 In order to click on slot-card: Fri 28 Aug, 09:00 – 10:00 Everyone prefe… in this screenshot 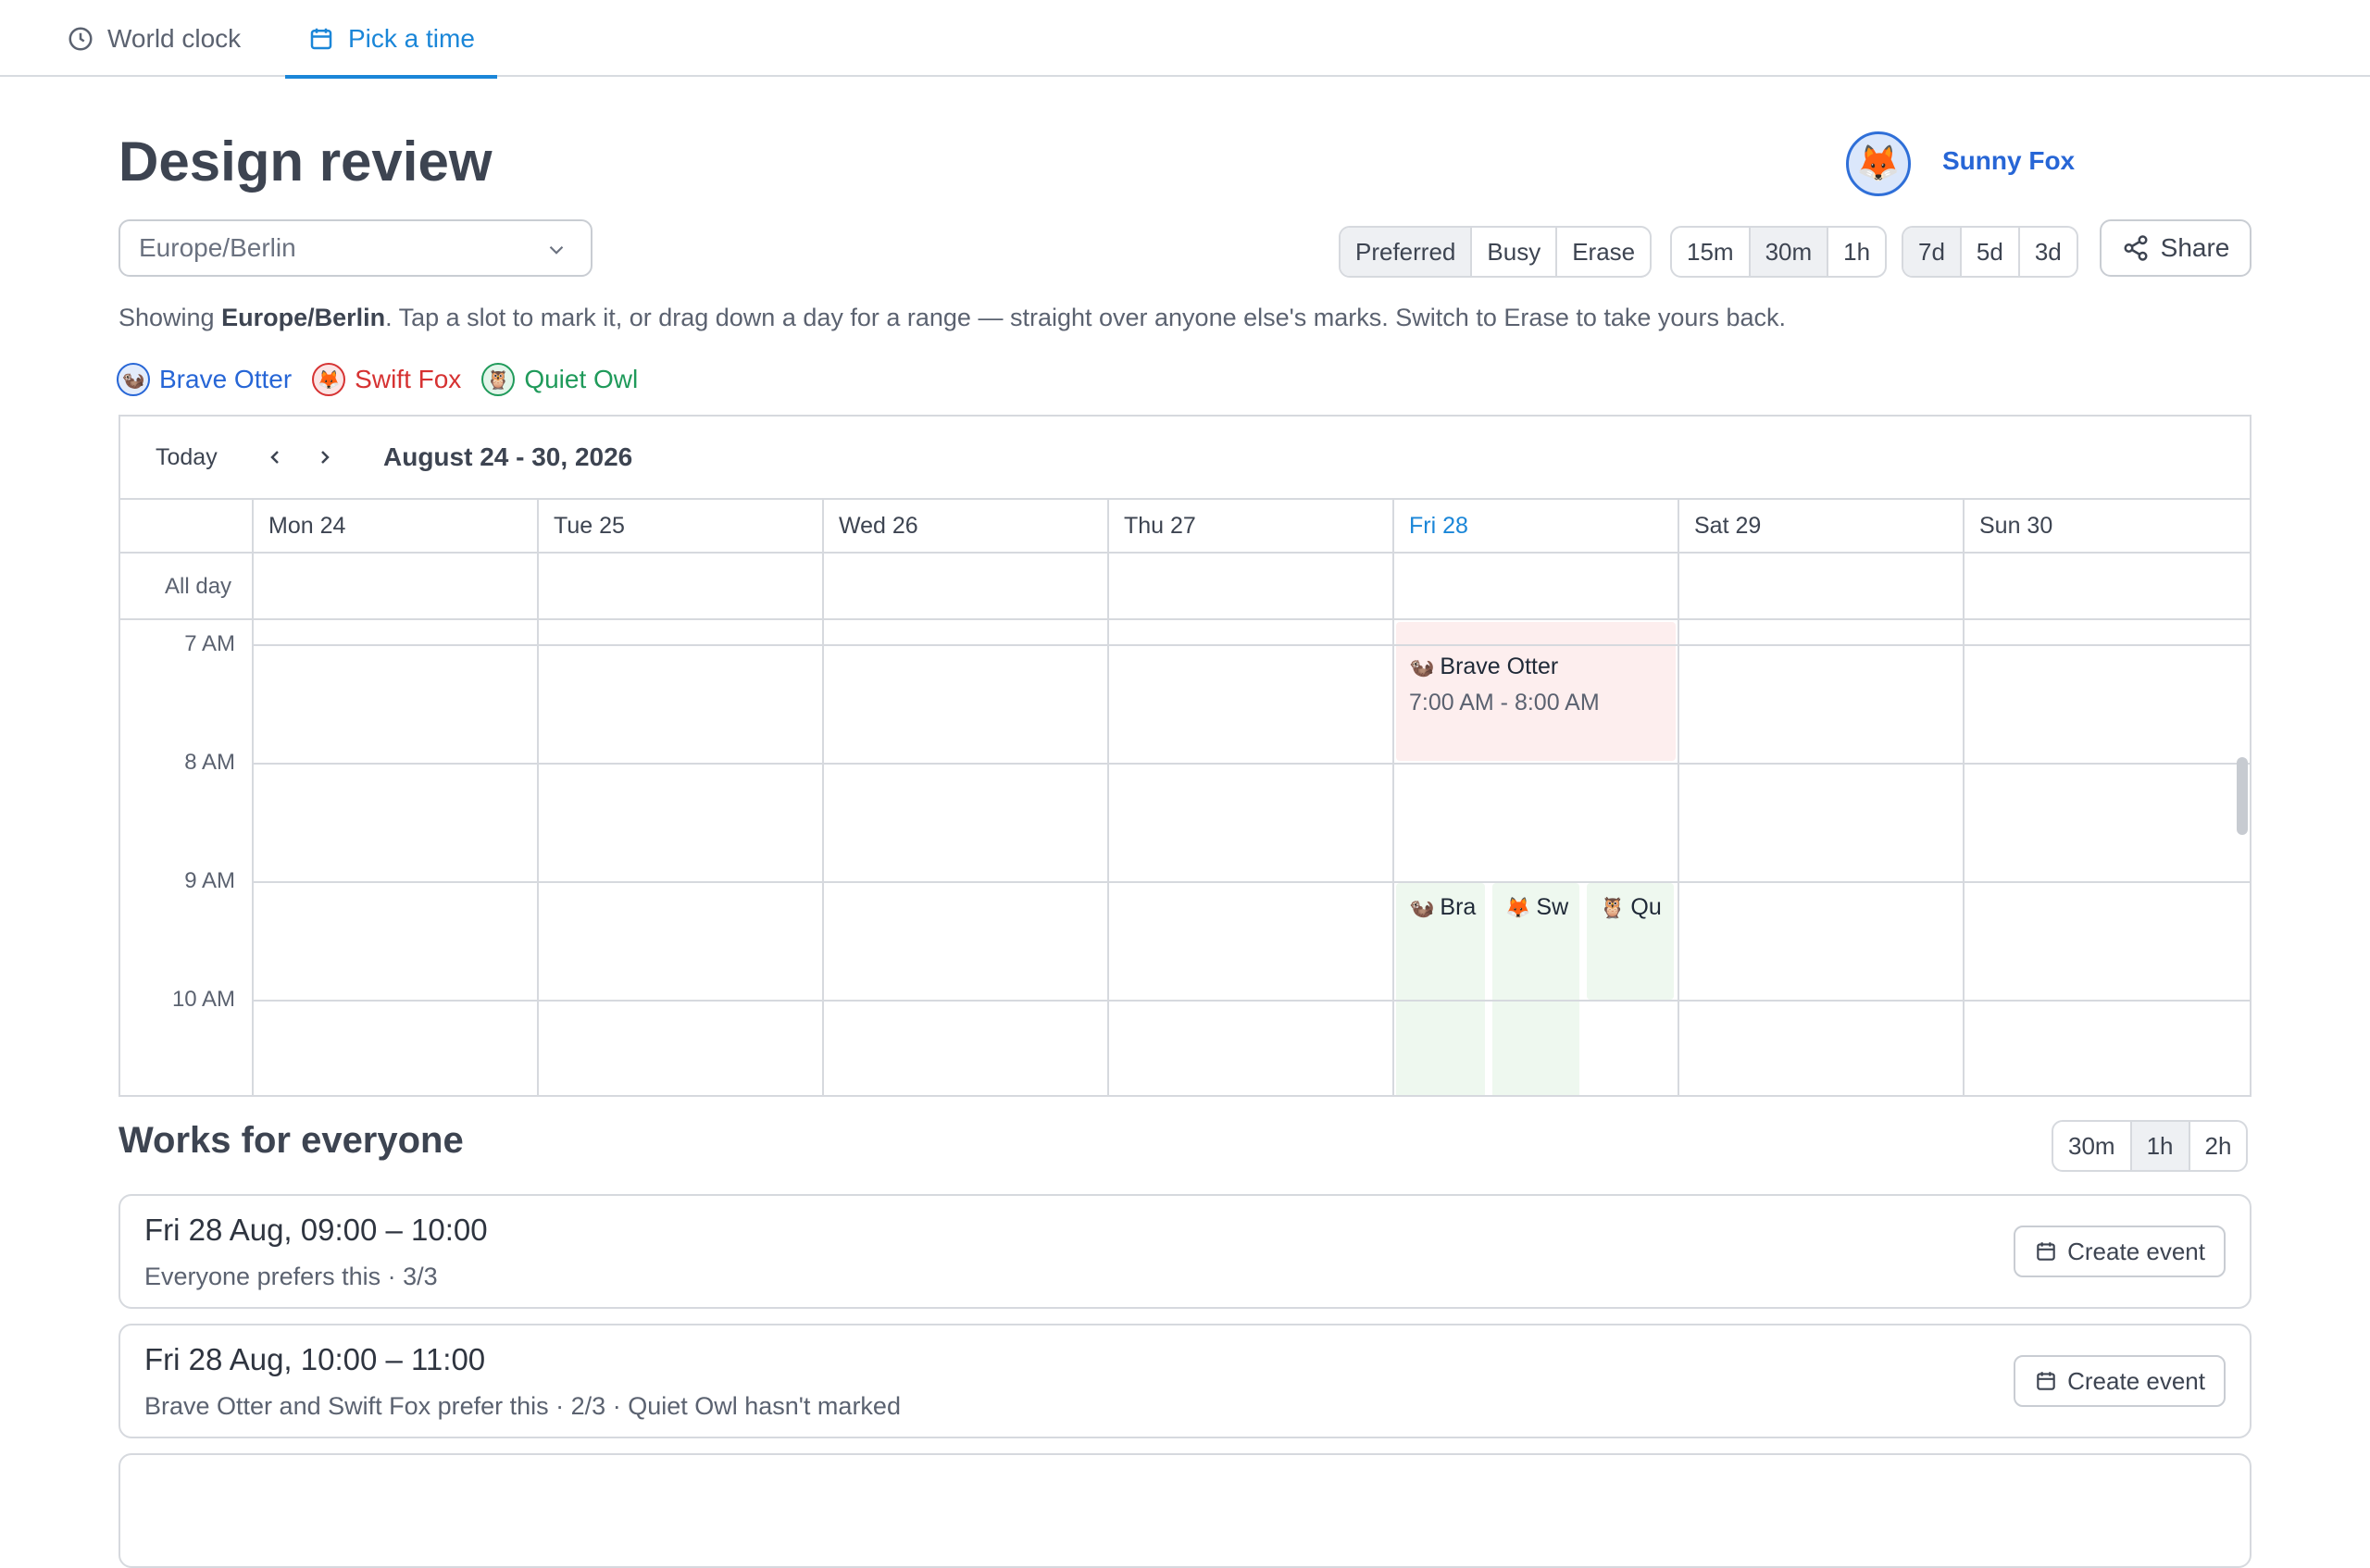, I will do `click(1185, 1251)`.